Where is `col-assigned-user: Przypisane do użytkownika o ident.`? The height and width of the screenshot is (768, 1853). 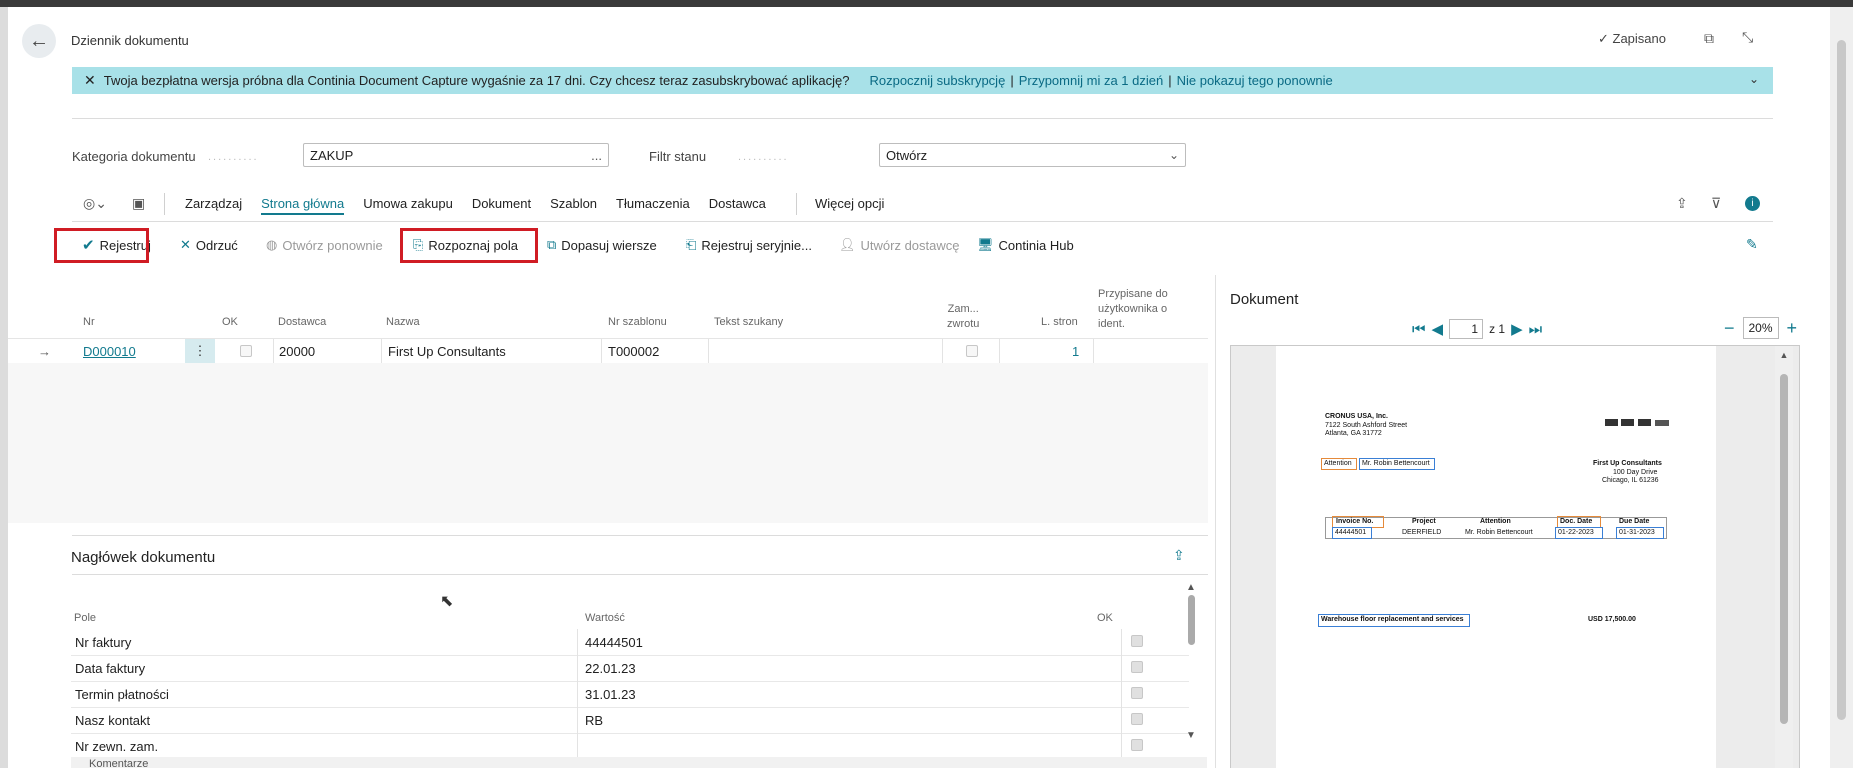 col-assigned-user: Przypisane do użytkownika o ident. is located at coordinates (1133, 309).